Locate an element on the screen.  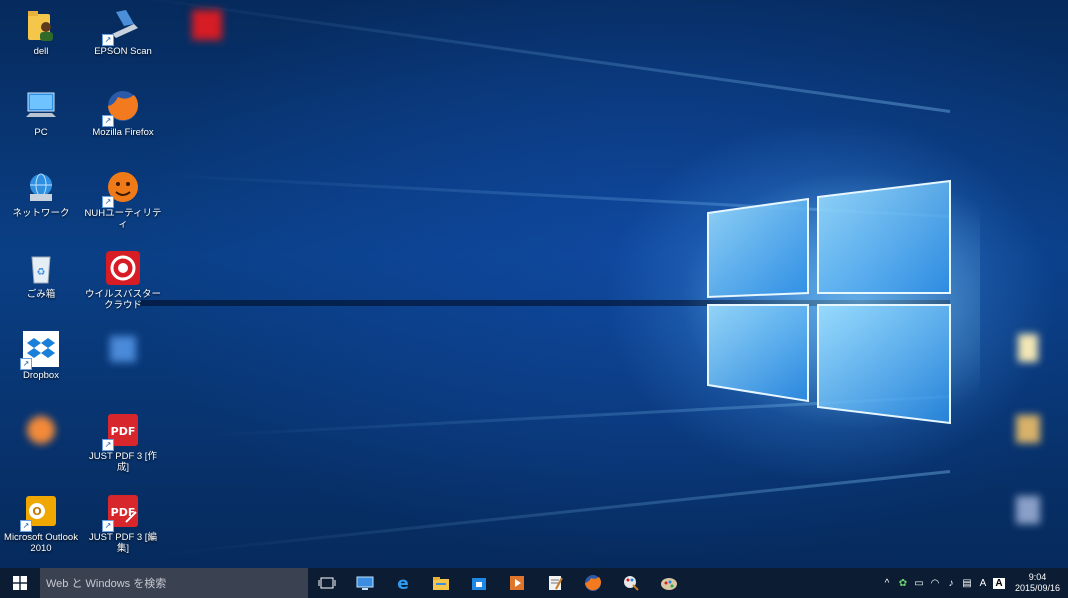
taskbar-app-firefox is located at coordinates (593, 583).